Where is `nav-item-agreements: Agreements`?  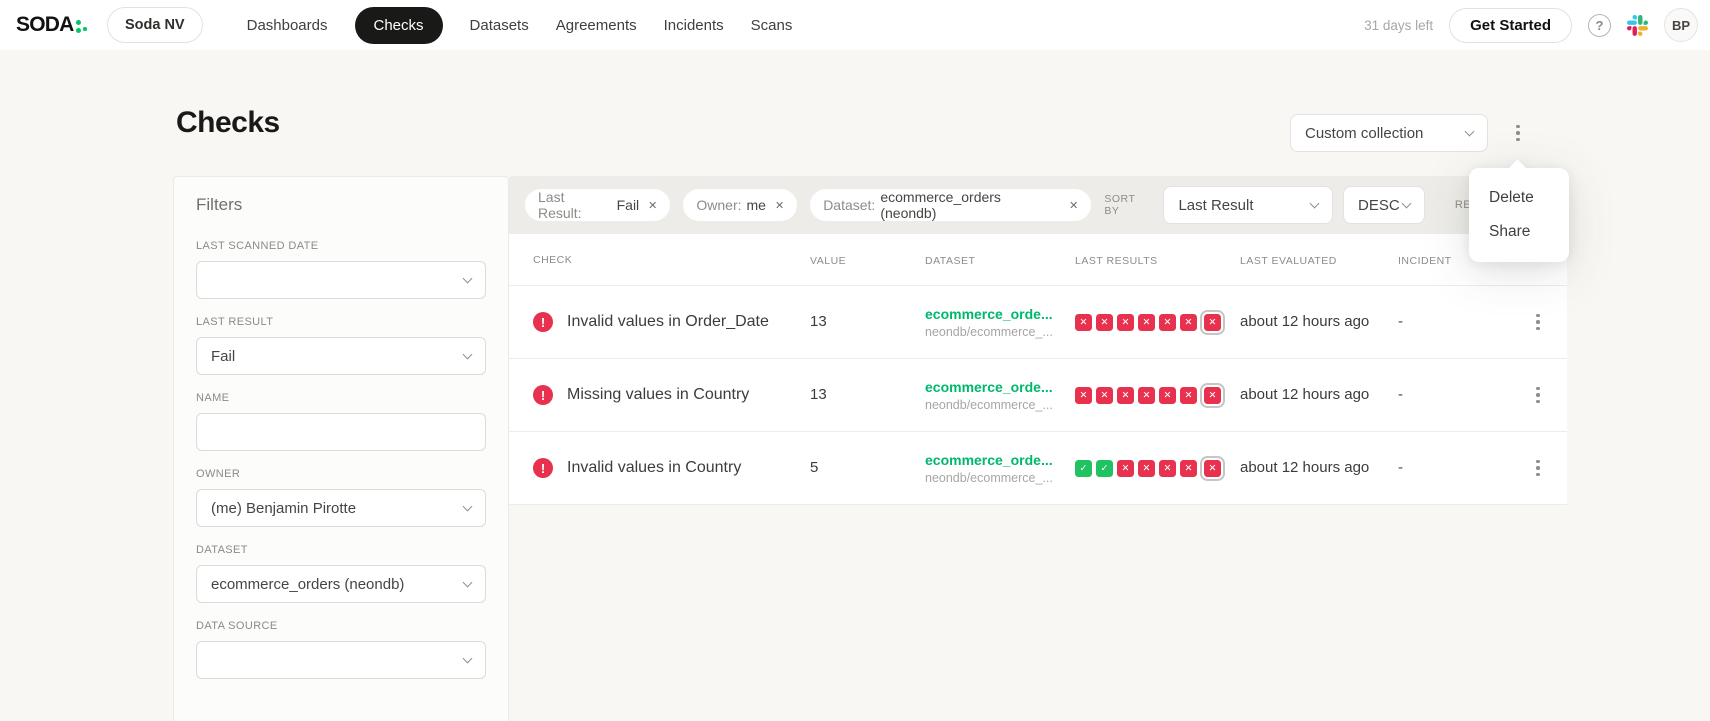 nav-item-agreements: Agreements is located at coordinates (596, 25).